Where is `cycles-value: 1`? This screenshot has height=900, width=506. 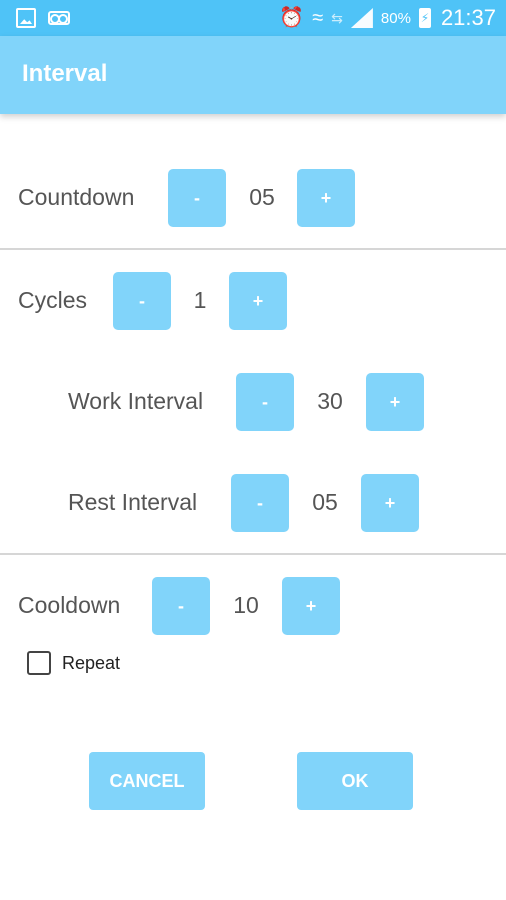
cycles-value: 1 is located at coordinates (200, 300).